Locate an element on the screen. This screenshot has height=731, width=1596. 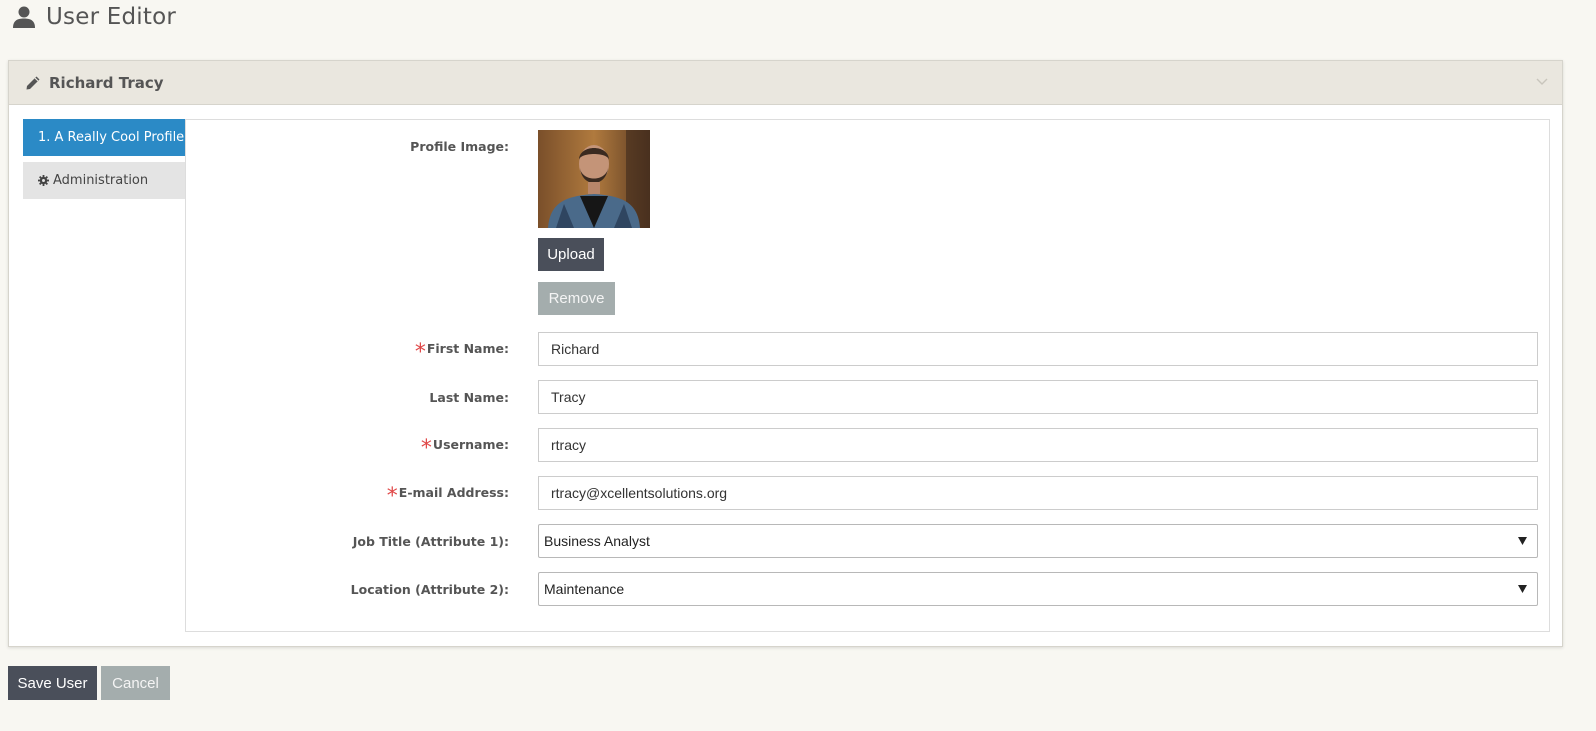
gear-icon is located at coordinates (43, 180).